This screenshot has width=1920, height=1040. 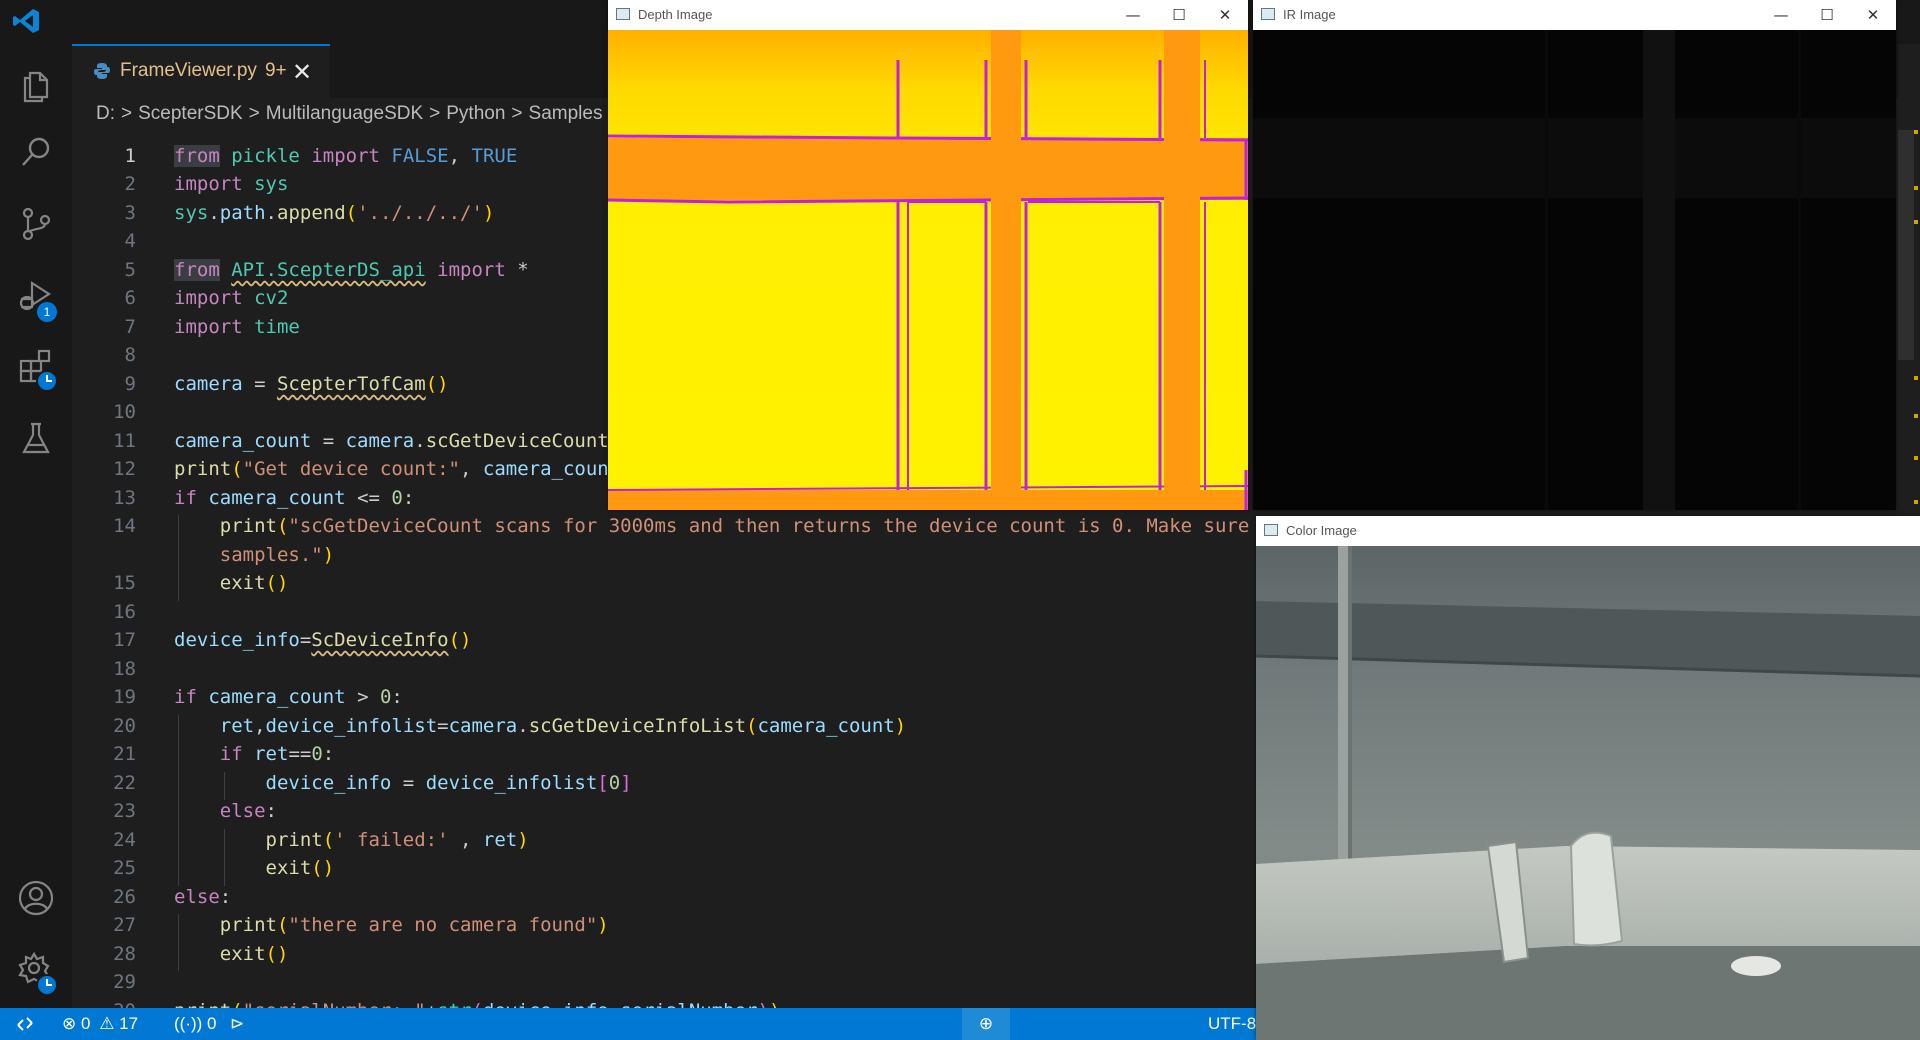 I want to click on line-number: 9, so click(x=130, y=384).